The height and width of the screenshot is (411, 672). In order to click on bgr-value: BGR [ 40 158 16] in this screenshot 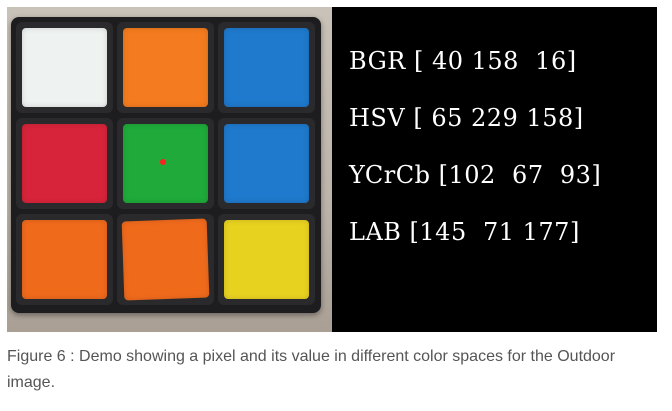, I will do `click(463, 61)`.